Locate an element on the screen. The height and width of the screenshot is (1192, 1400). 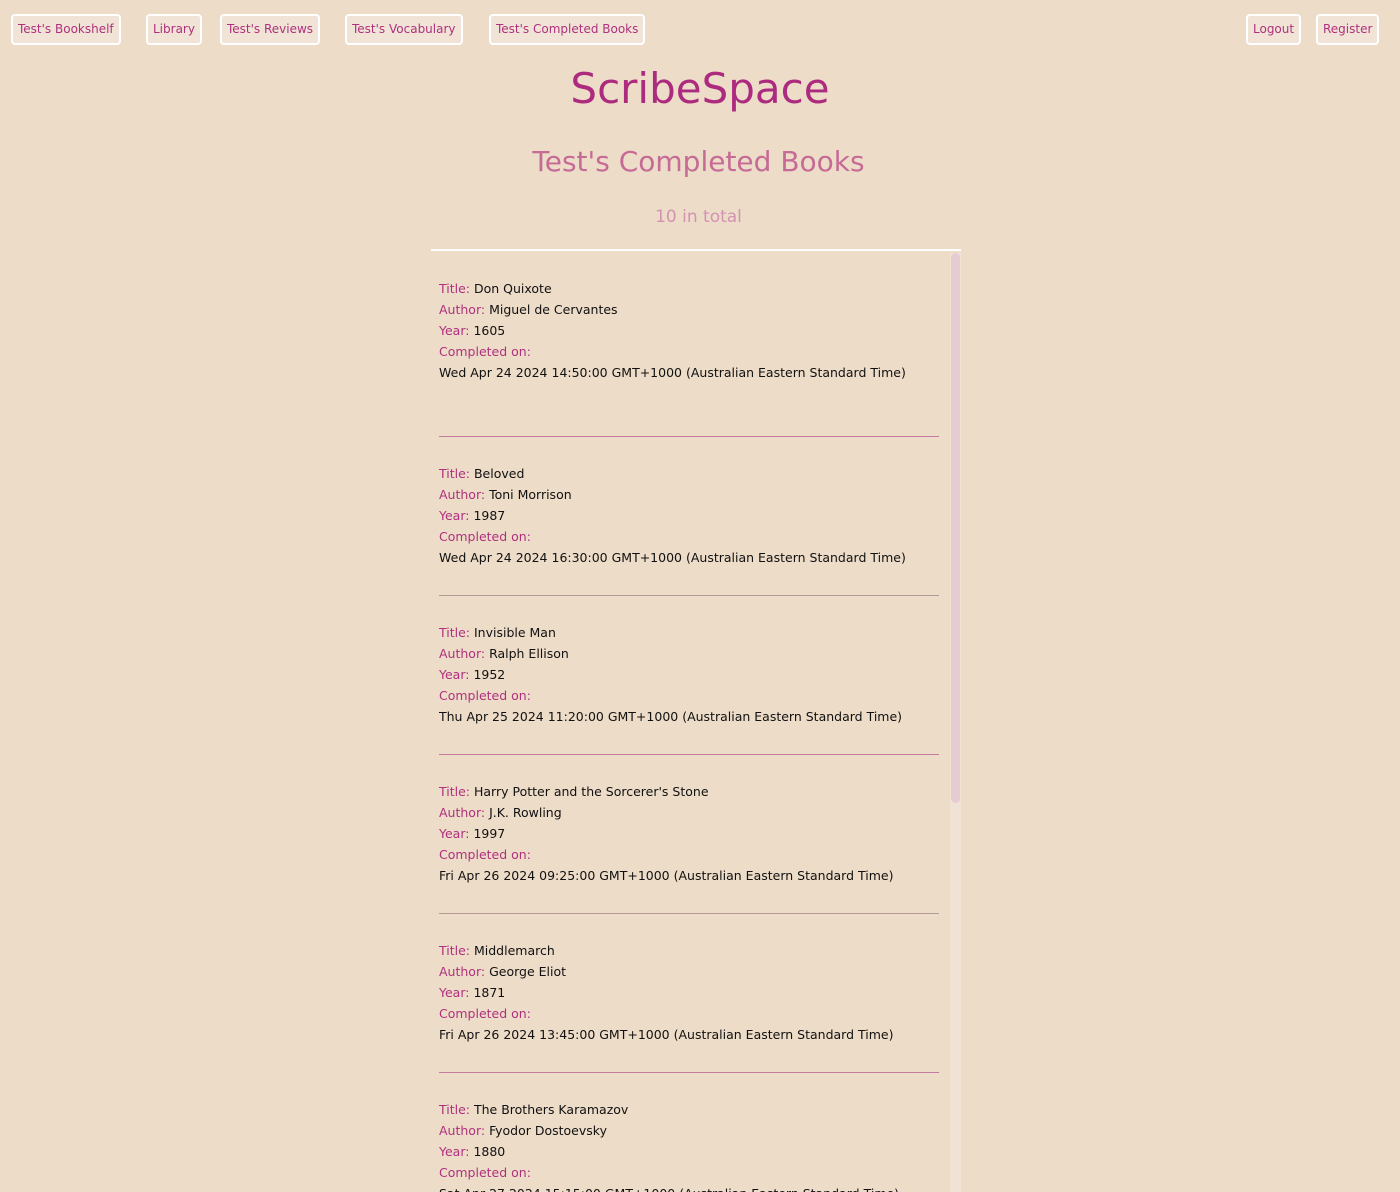
nav-vocabulary: Test's Vocabulary is located at coordinates (404, 29).